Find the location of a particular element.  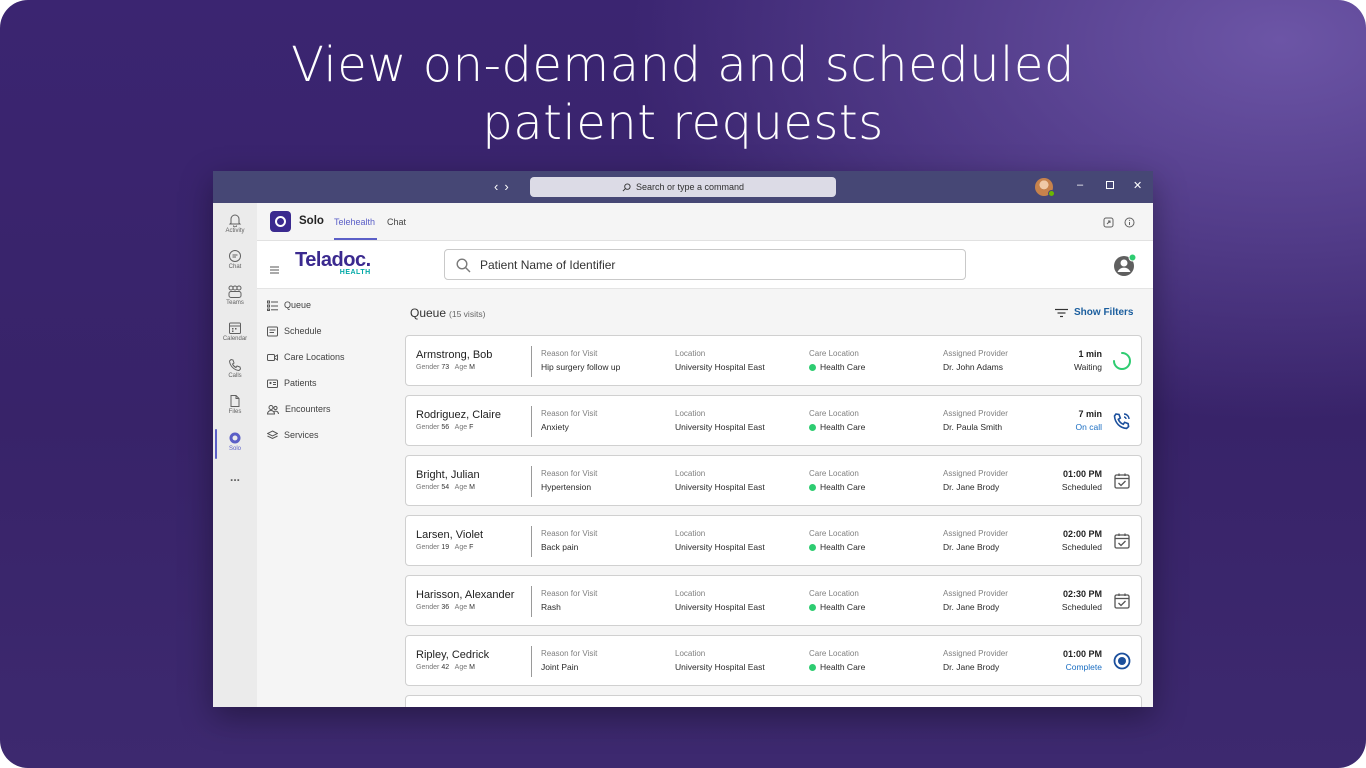

people-icon is located at coordinates (273, 409).